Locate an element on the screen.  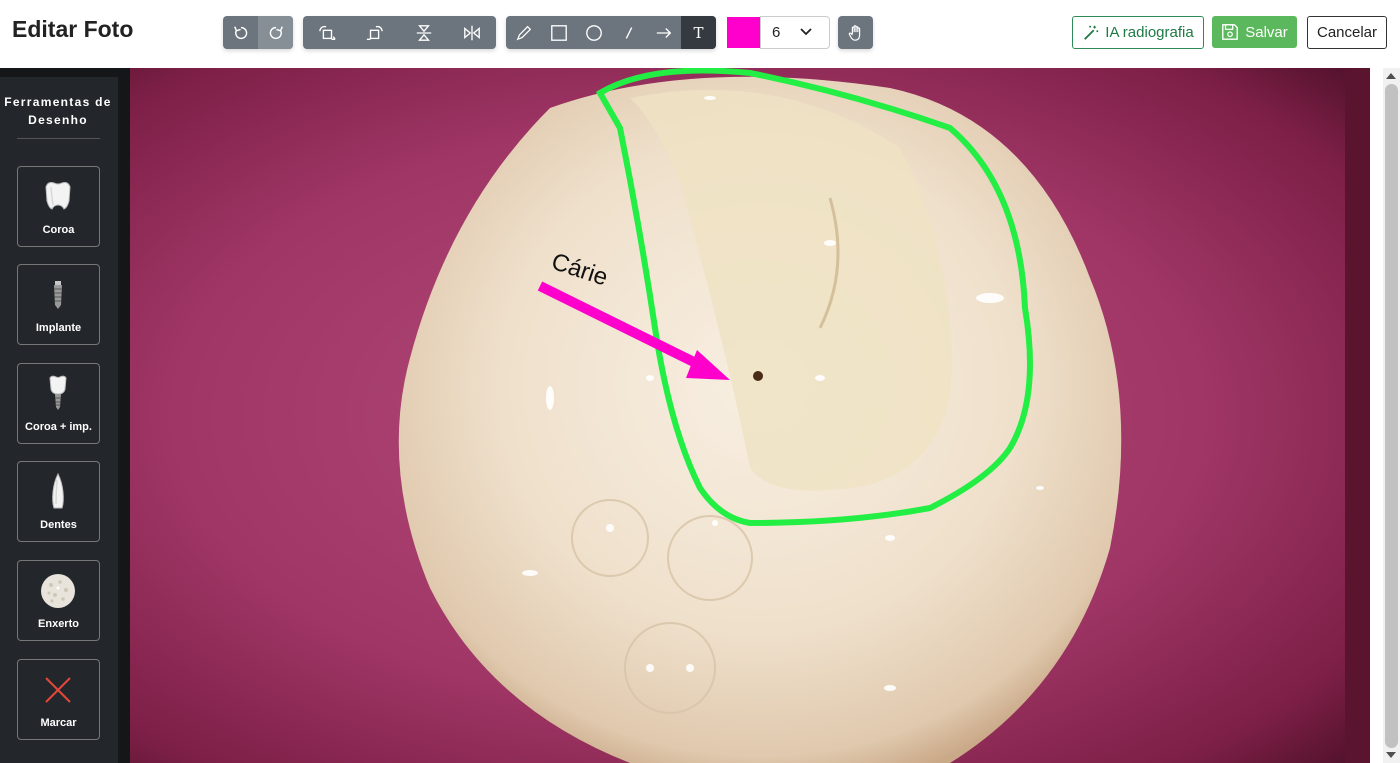
scroll-thumb is located at coordinates (1391, 416).